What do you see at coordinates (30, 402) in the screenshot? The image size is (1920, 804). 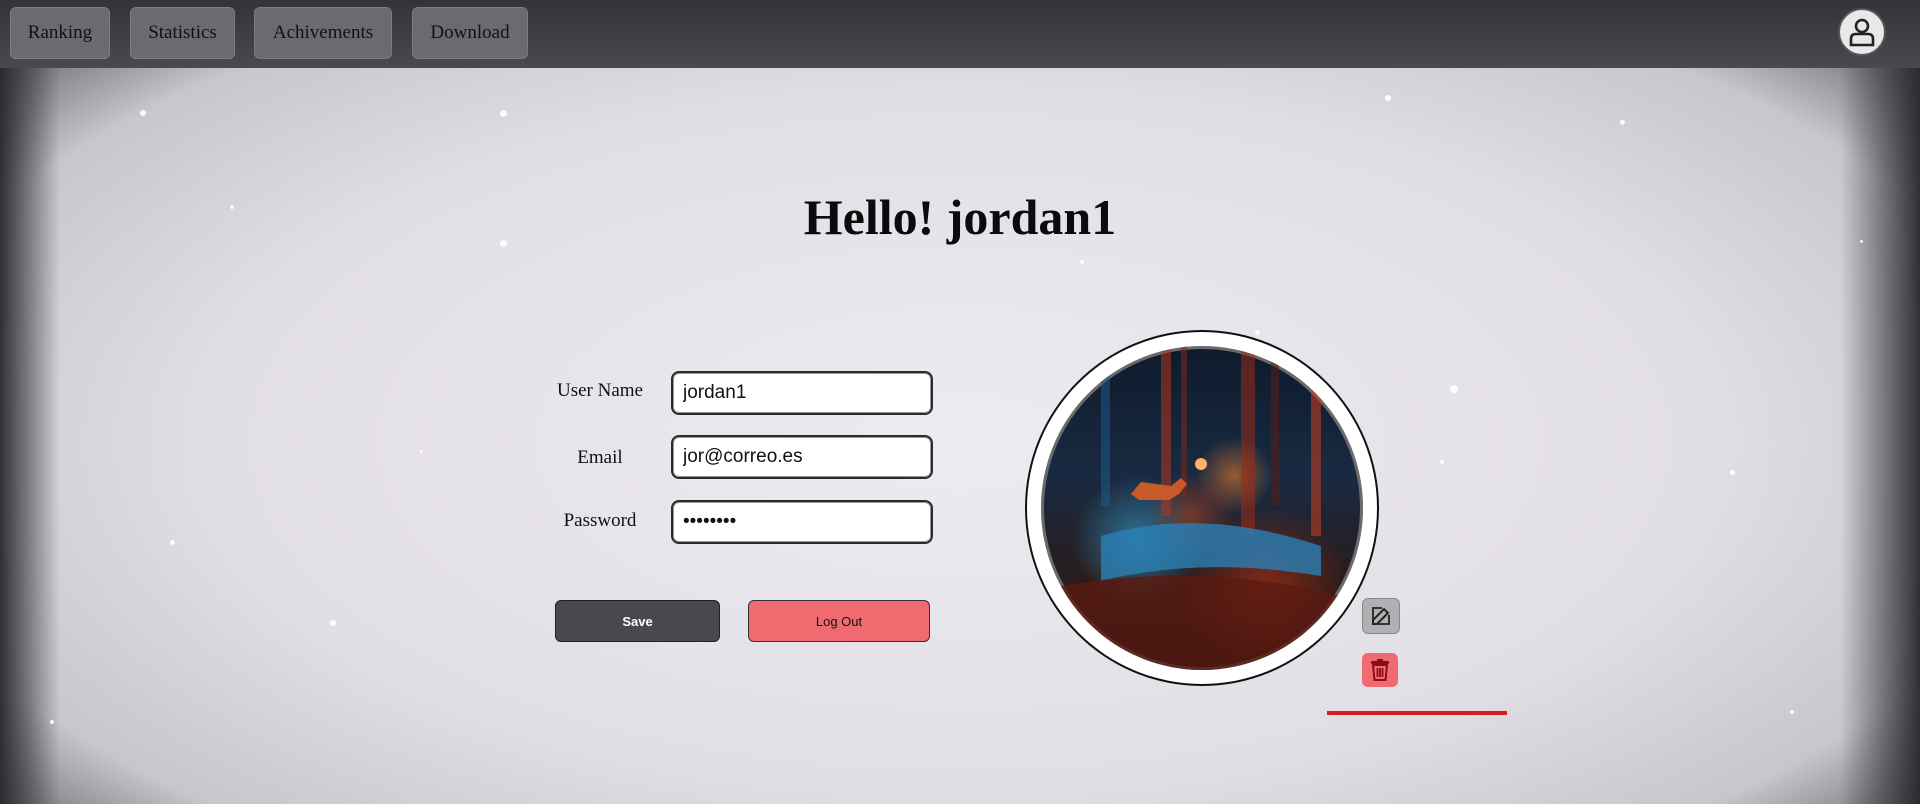 I see `background-shade-left` at bounding box center [30, 402].